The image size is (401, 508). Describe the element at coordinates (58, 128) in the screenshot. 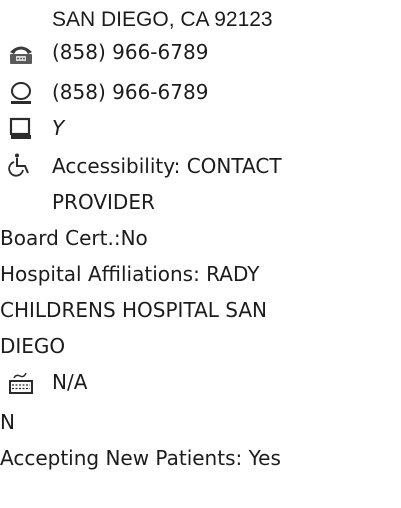

I see `checkbox-value: Y` at that location.